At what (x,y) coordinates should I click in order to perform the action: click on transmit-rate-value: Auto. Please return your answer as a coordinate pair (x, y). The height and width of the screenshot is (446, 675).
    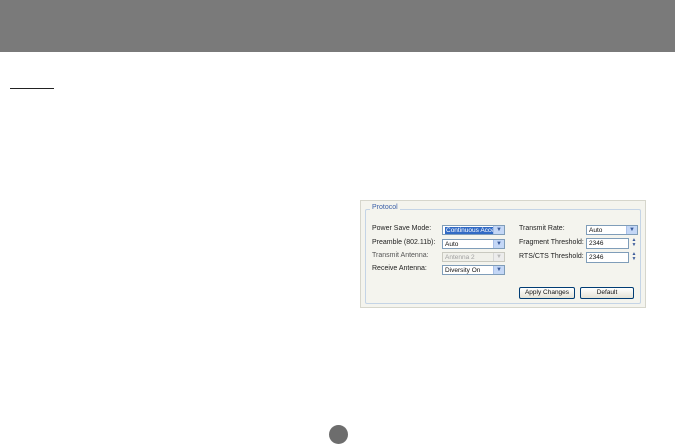
    Looking at the image, I should click on (596, 230).